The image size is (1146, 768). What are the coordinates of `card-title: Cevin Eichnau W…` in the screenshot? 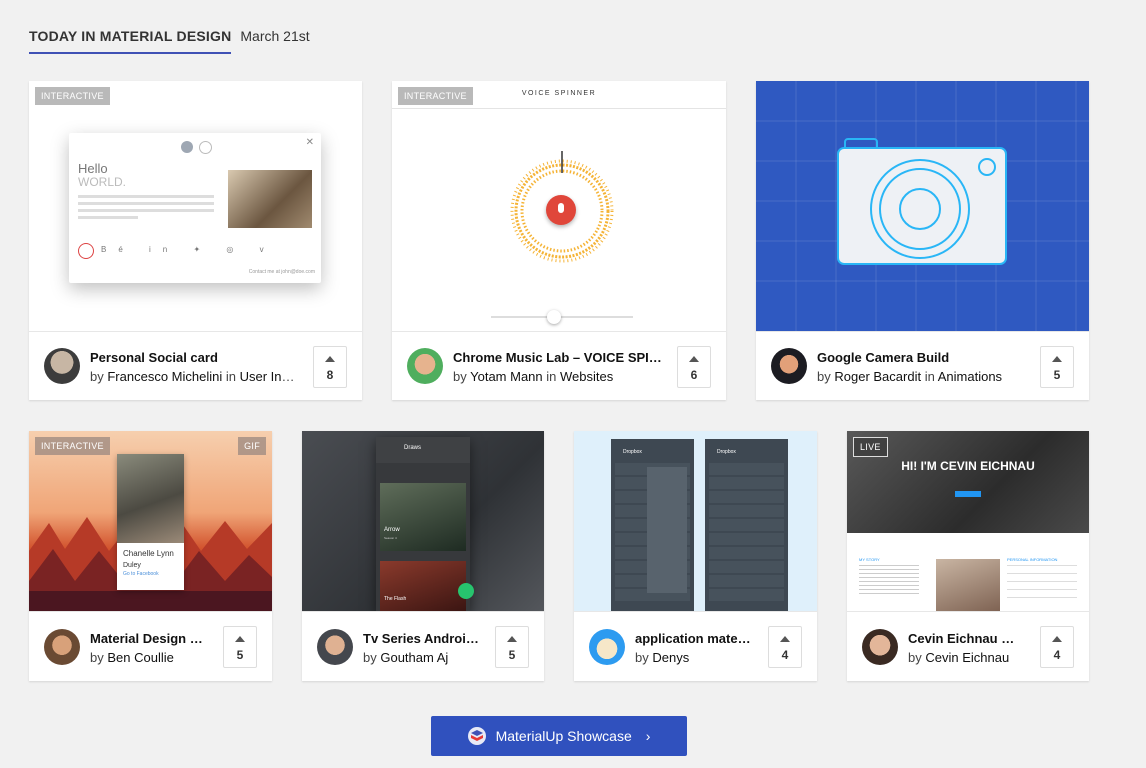 It's located at (966, 638).